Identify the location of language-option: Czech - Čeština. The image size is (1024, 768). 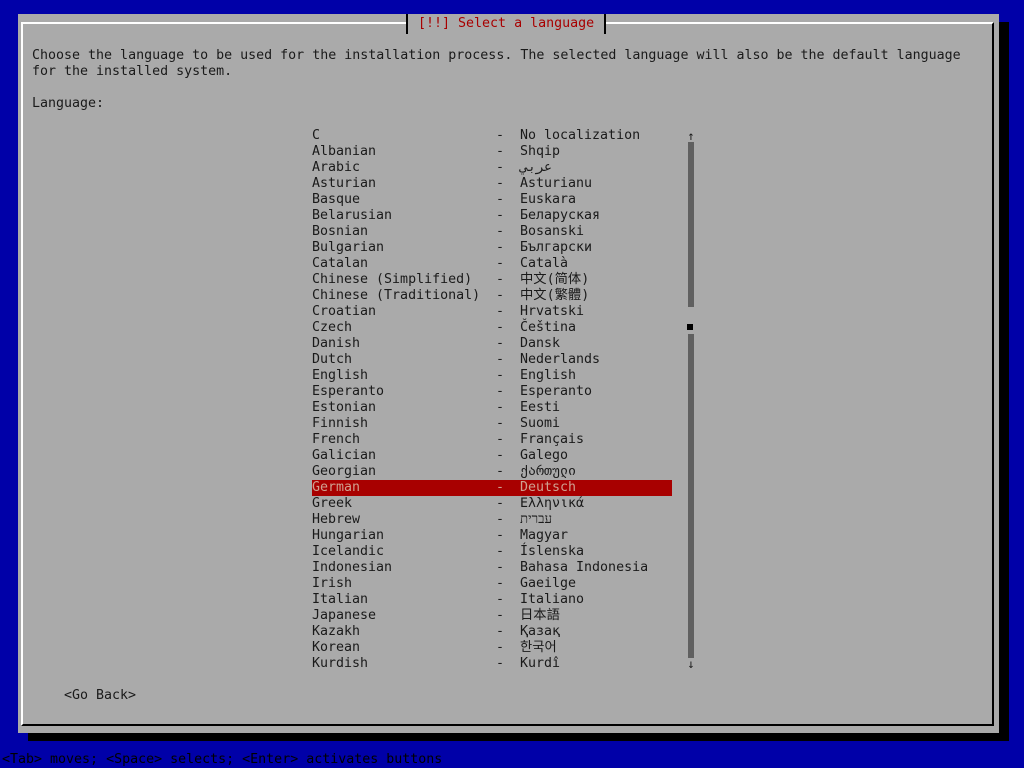
(492, 328).